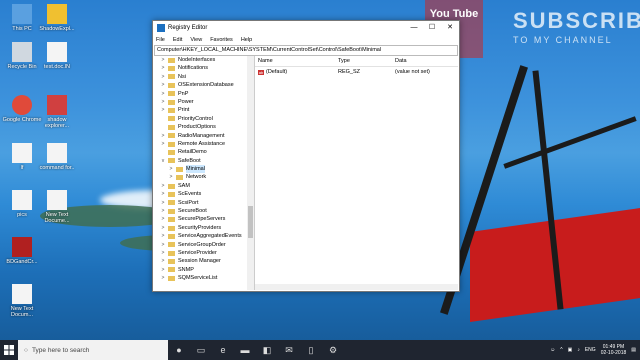 Image resolution: width=640 pixels, height=360 pixels. What do you see at coordinates (179, 350) in the screenshot?
I see `microphone-icon: ●` at bounding box center [179, 350].